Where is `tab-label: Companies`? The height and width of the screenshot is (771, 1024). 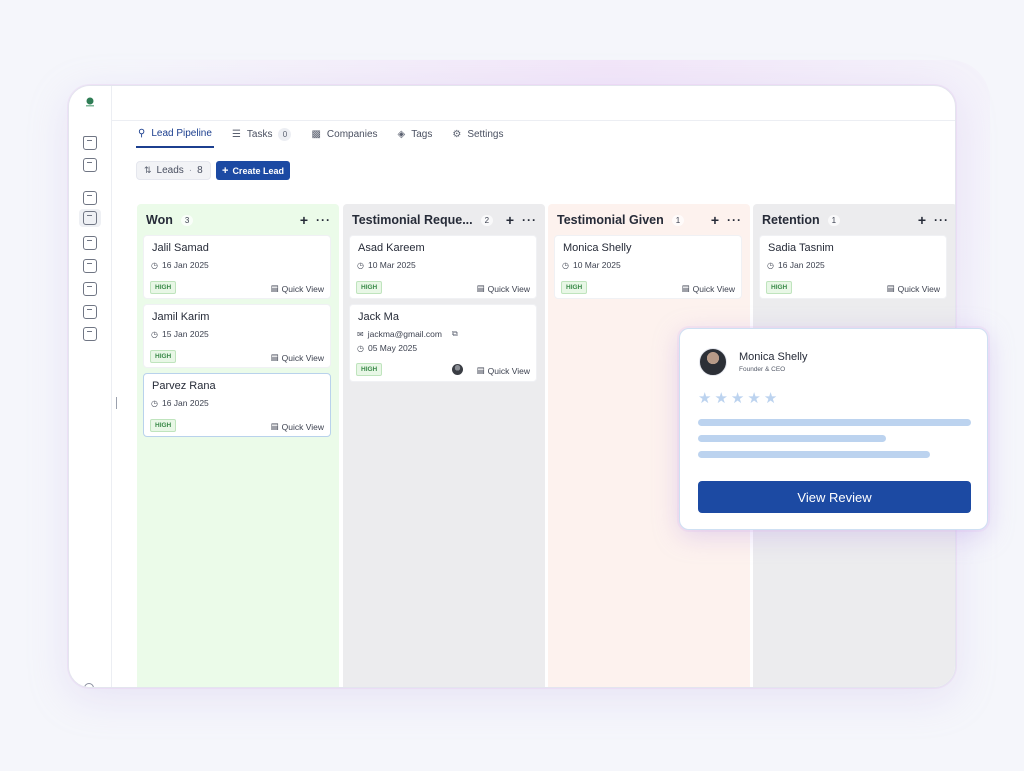
tab-label: Companies is located at coordinates (352, 134).